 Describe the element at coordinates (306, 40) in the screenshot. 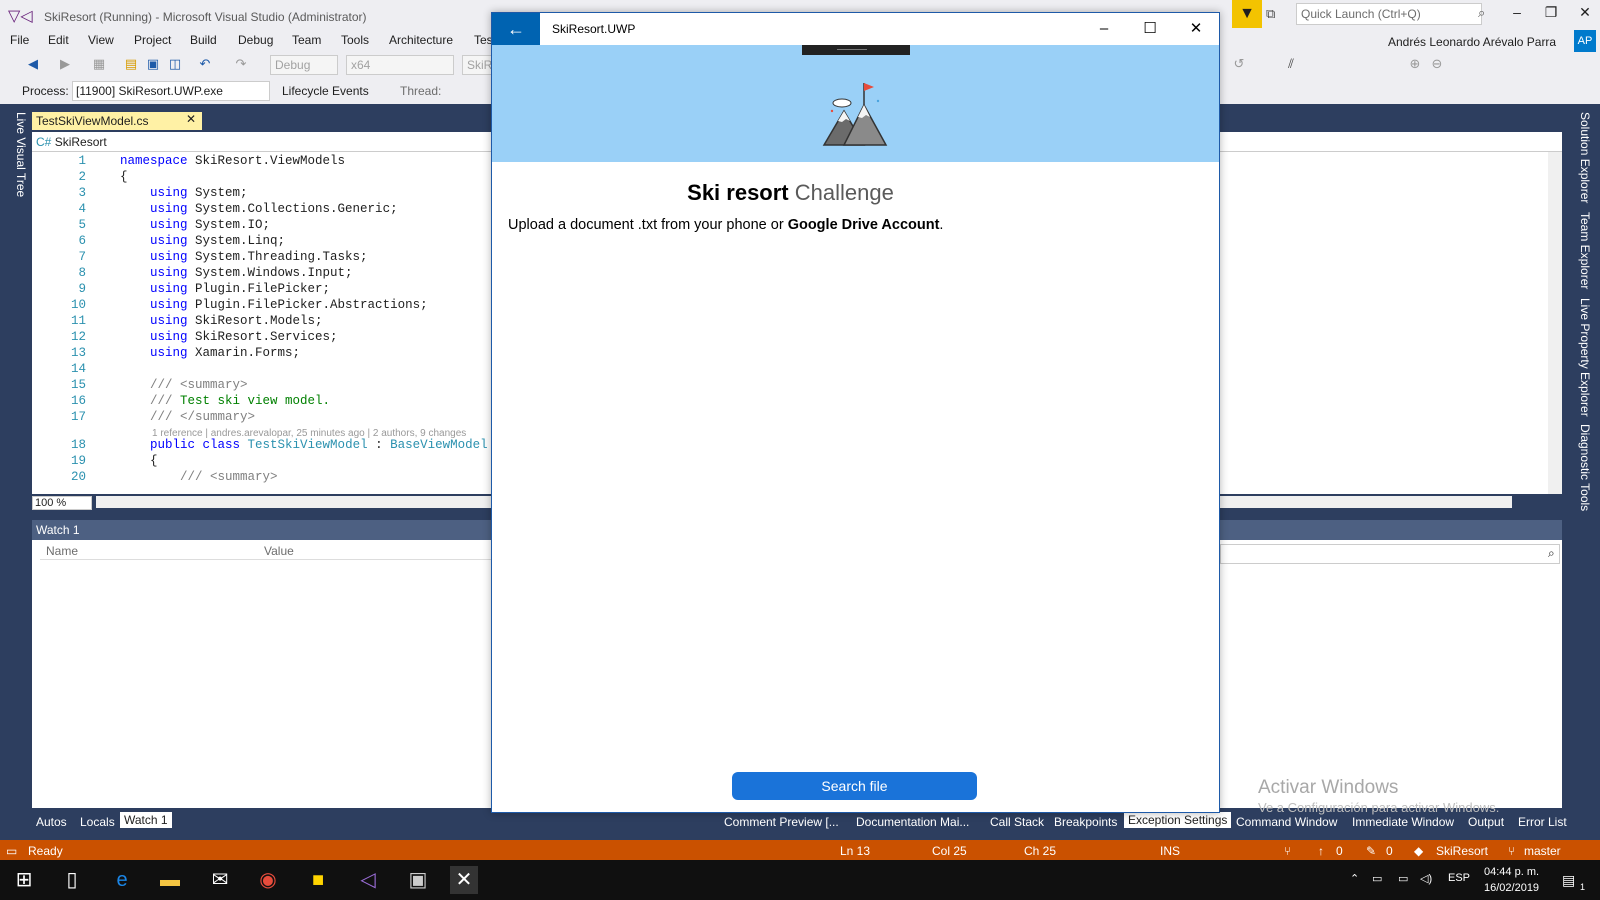

I see `menu-team: Team` at that location.